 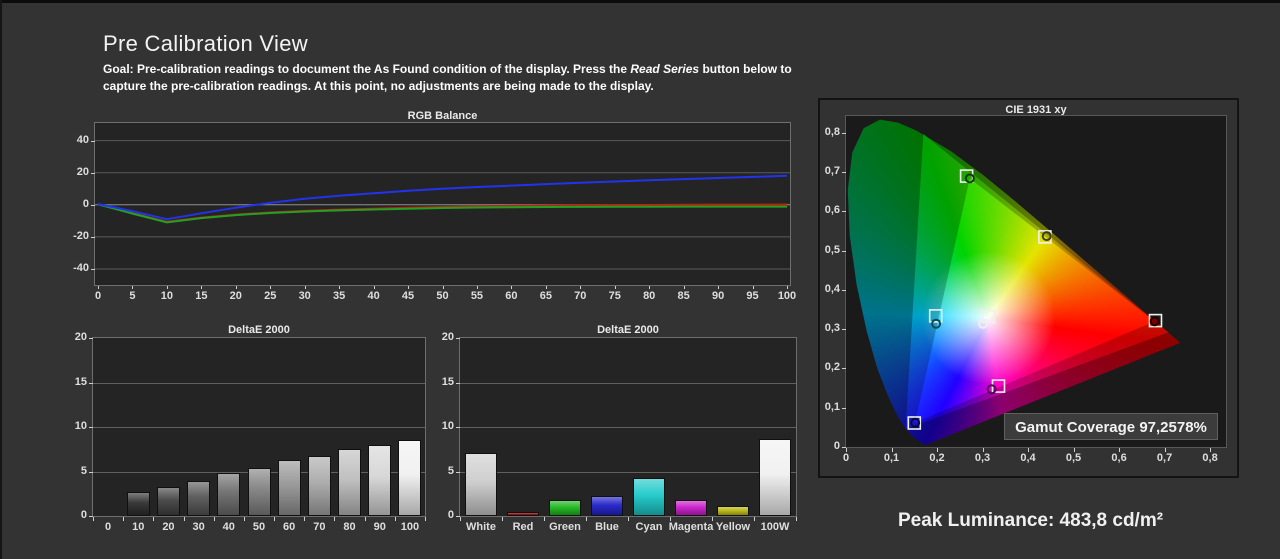 I want to click on x-tick-label: 0,1, so click(x=891, y=458).